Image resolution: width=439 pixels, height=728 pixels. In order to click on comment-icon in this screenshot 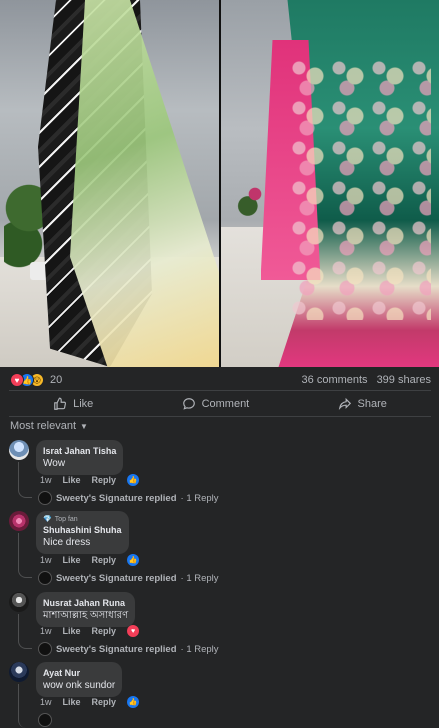, I will do `click(188, 404)`.